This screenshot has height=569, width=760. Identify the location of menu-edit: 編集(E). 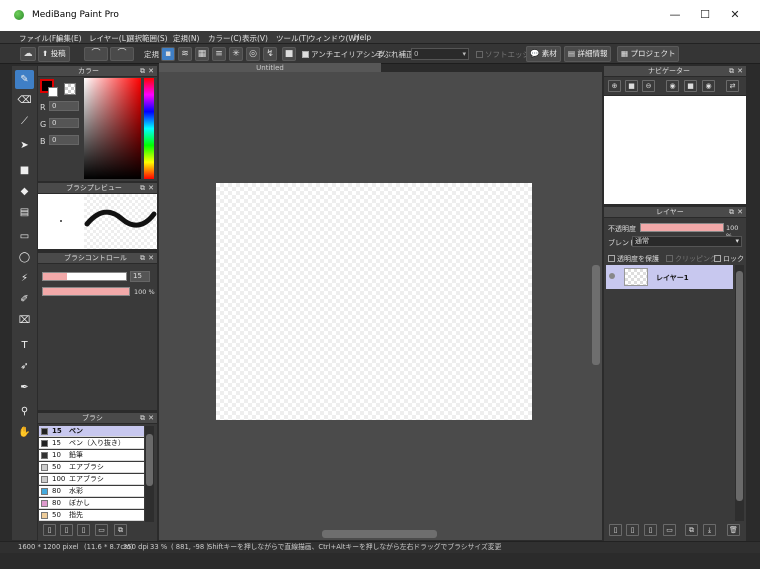
(69, 38).